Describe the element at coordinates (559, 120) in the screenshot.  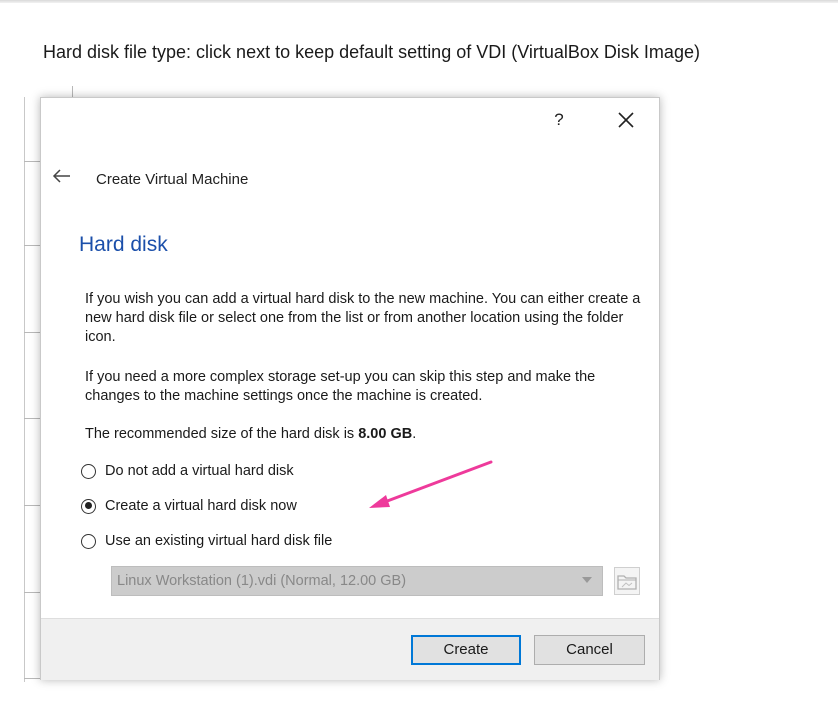
I see `help-button: ?` at that location.